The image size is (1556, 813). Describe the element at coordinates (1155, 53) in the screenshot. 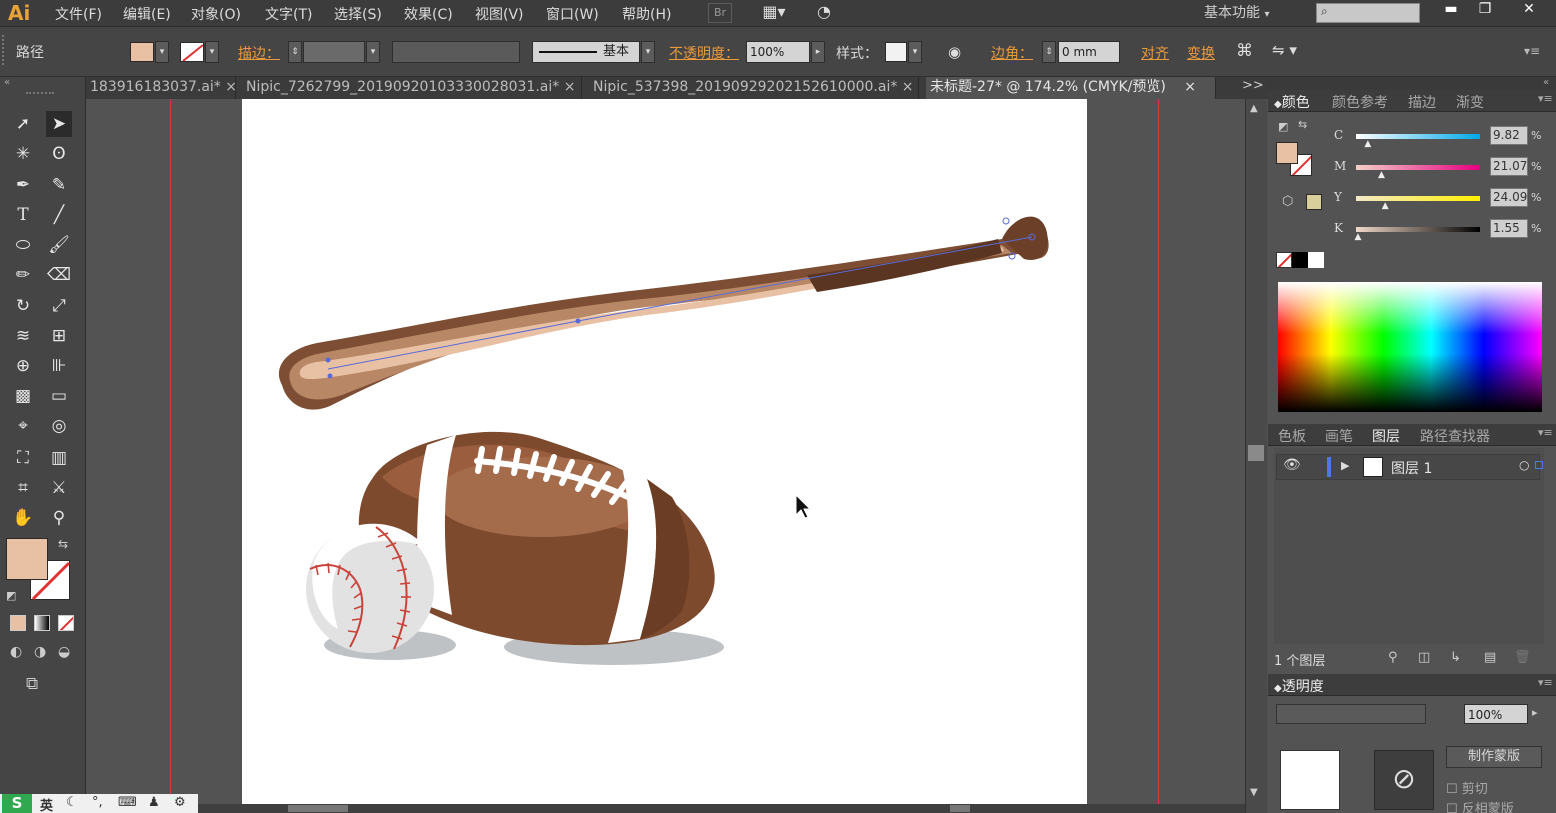

I see `align-link: 对齐` at that location.